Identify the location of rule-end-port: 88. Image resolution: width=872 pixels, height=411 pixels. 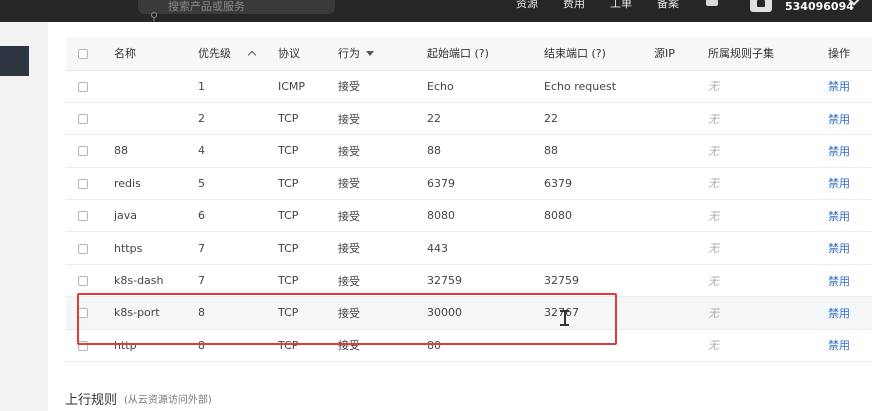
(599, 151).